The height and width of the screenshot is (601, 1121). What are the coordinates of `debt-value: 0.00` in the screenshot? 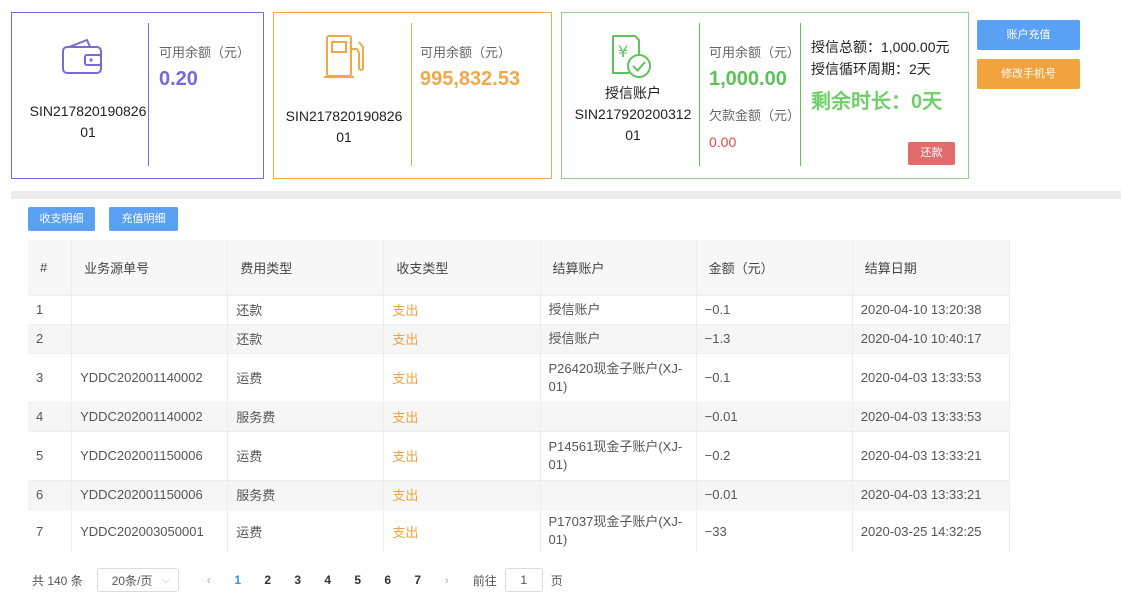 It's located at (723, 142).